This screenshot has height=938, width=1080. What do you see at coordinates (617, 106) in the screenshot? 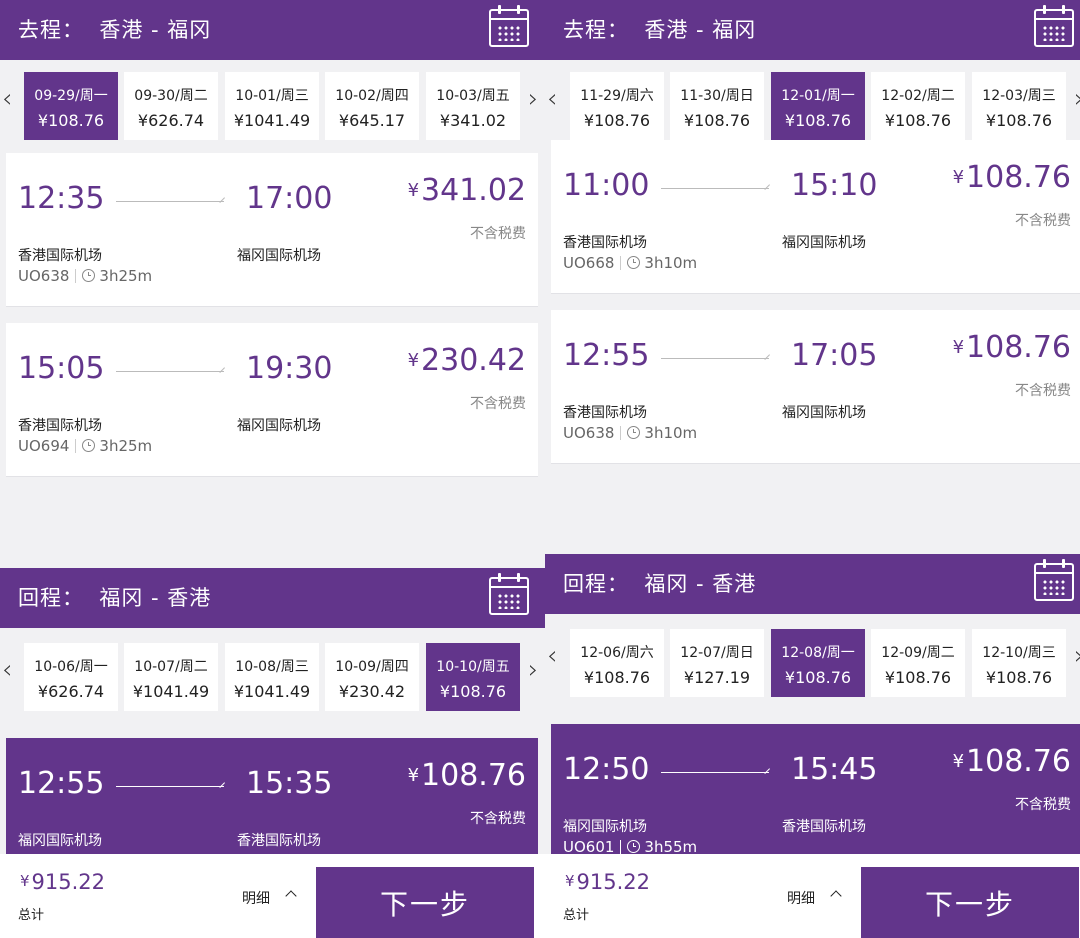
I see `date-tab: 11-29/周六 ¥108.76` at bounding box center [617, 106].